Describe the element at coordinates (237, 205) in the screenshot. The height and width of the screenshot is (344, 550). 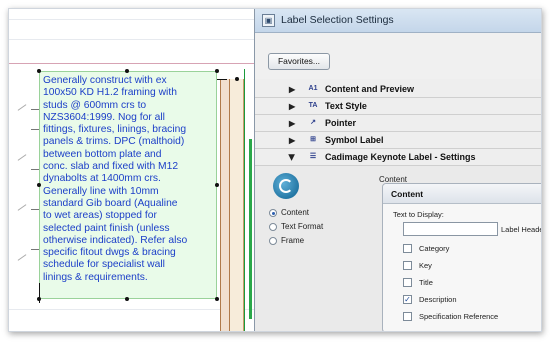
I see `wall-lining` at that location.